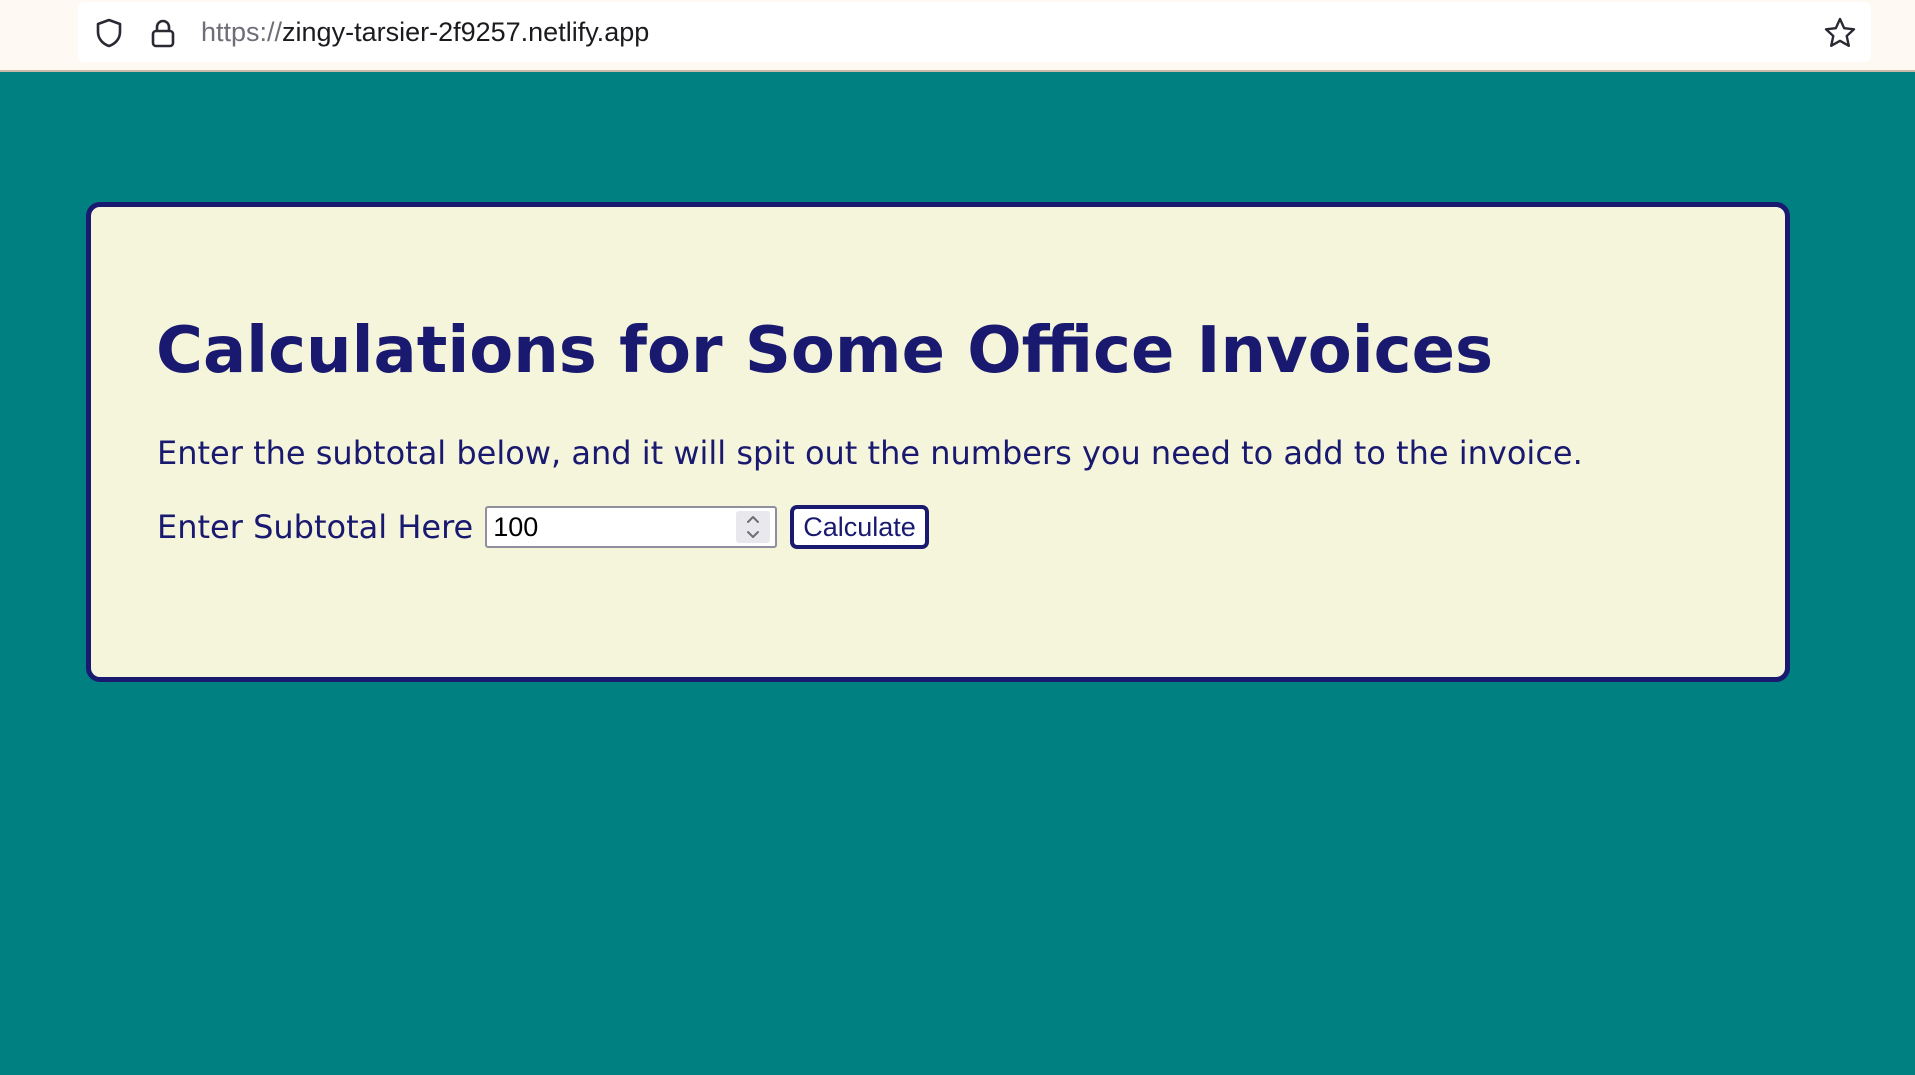  I want to click on page-title: Calculations for Some Office Invoices, so click(825, 351).